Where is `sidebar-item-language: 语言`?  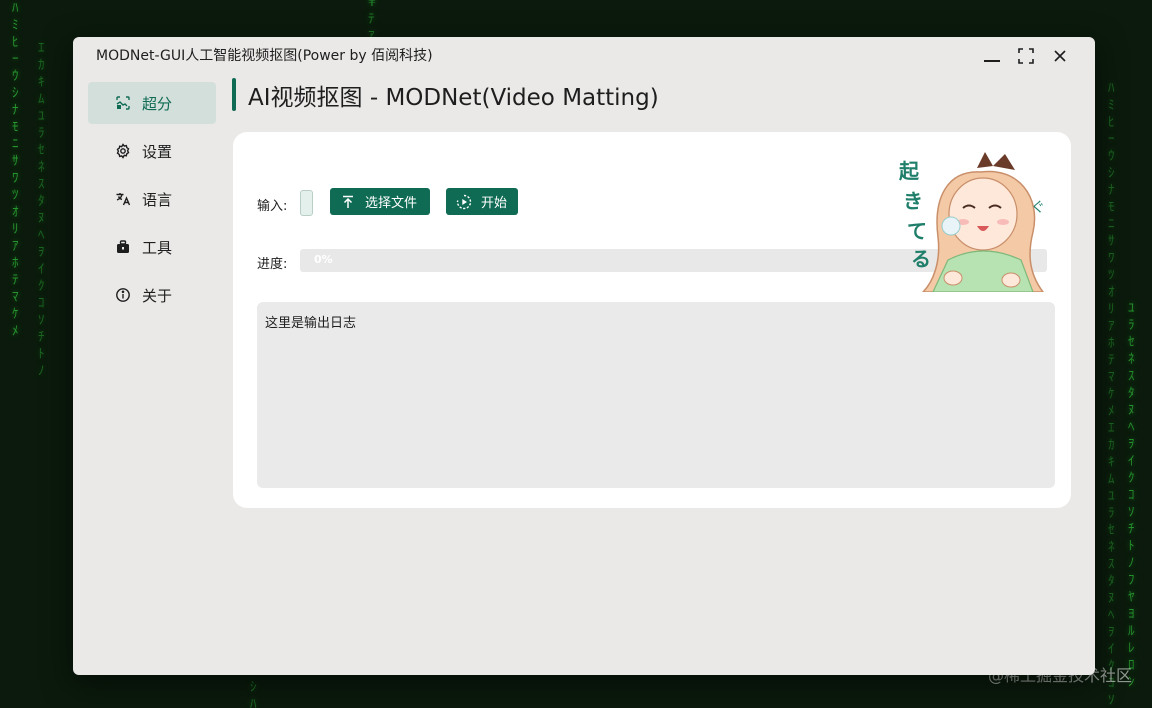 sidebar-item-language: 语言 is located at coordinates (152, 199).